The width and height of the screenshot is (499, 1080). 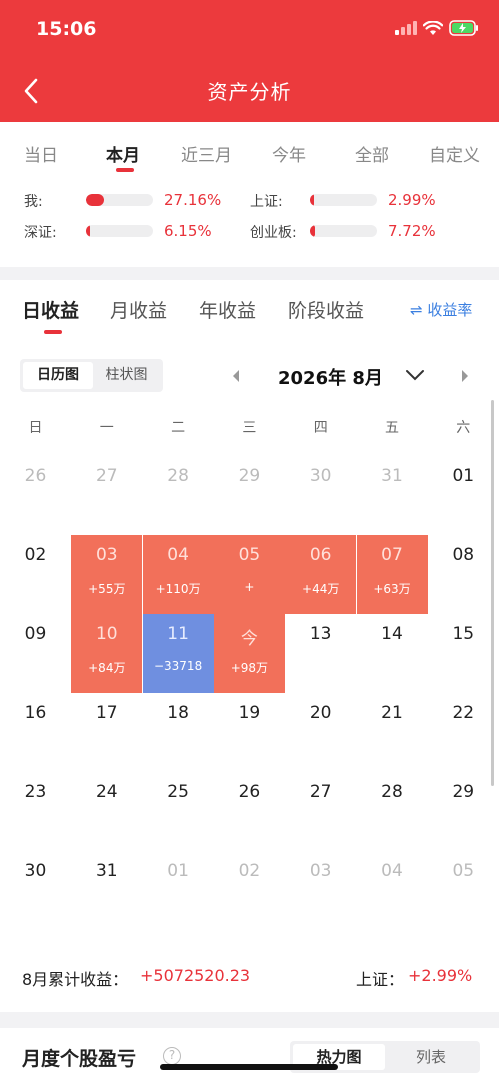 What do you see at coordinates (206, 153) in the screenshot?
I see `tab-three-months: 近三月` at bounding box center [206, 153].